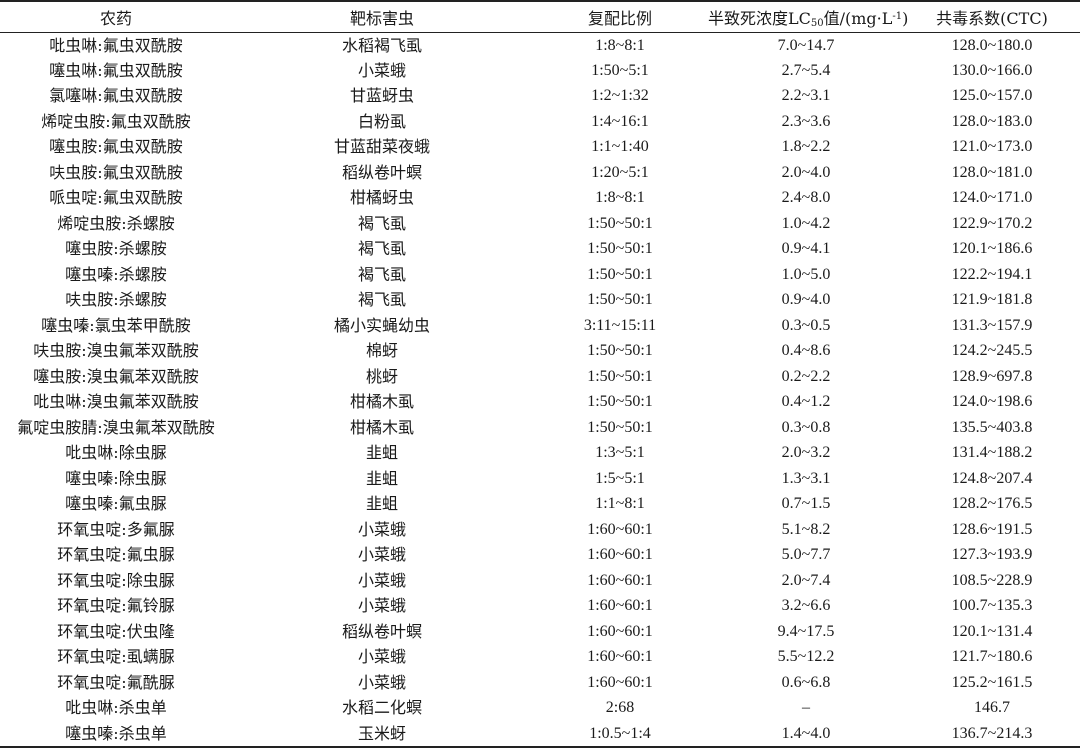 This screenshot has width=1080, height=749. I want to click on cell-ctc: 124.0~198.6, so click(992, 402).